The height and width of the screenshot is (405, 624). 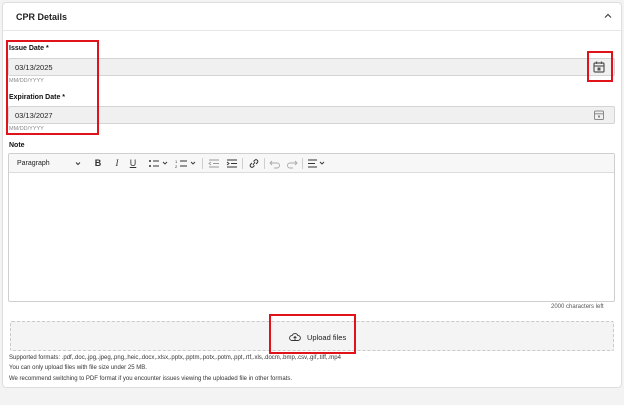 I want to click on highlight-calendar-button, so click(x=600, y=66).